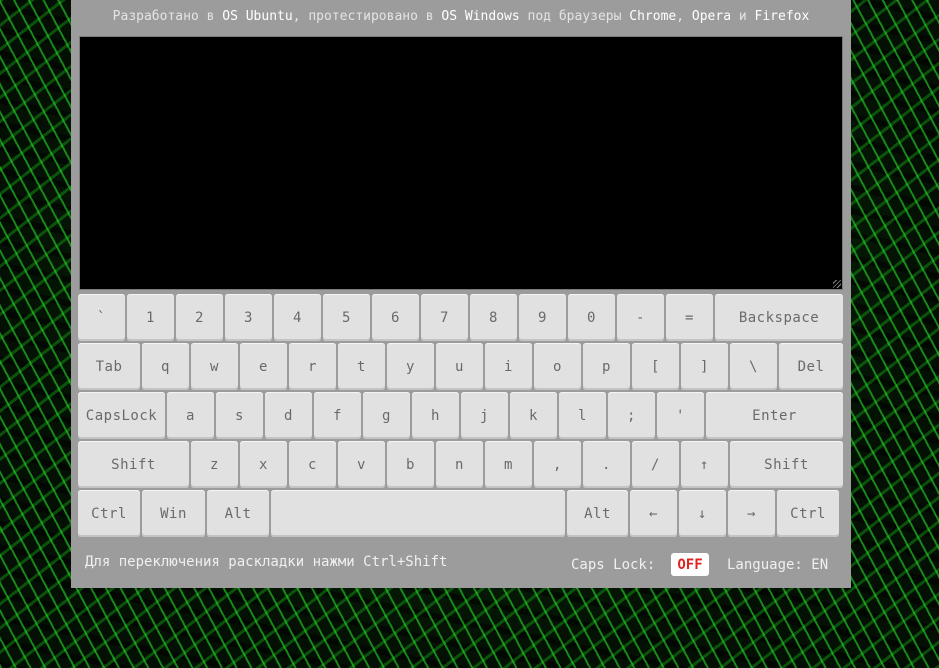 This screenshot has width=939, height=668. Describe the element at coordinates (574, 16) in the screenshot. I see `header-text-3: под браузеры` at that location.